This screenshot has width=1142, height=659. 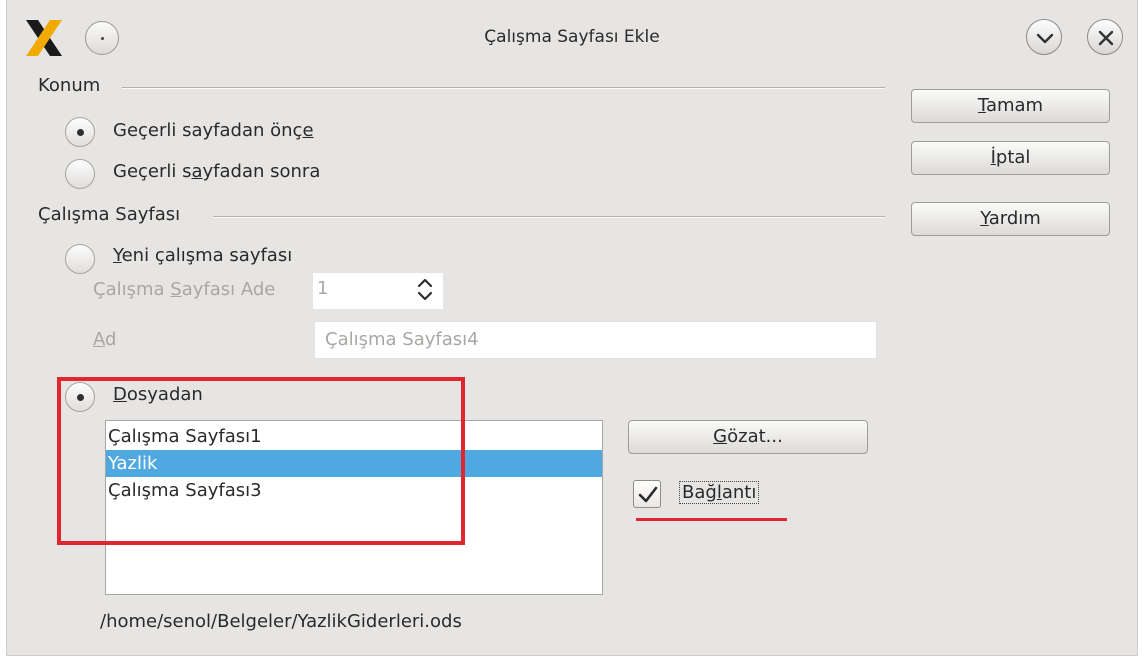 What do you see at coordinates (184, 289) in the screenshot?
I see `sheet-count-label: Çalışma Sayfası Ade` at bounding box center [184, 289].